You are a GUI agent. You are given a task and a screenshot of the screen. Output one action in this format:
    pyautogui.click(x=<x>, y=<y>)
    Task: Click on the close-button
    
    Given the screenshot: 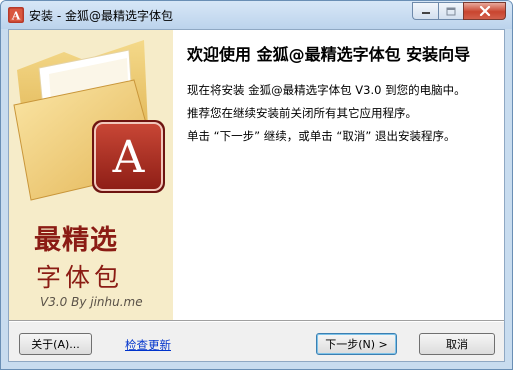 What is the action you would take?
    pyautogui.click(x=484, y=11)
    